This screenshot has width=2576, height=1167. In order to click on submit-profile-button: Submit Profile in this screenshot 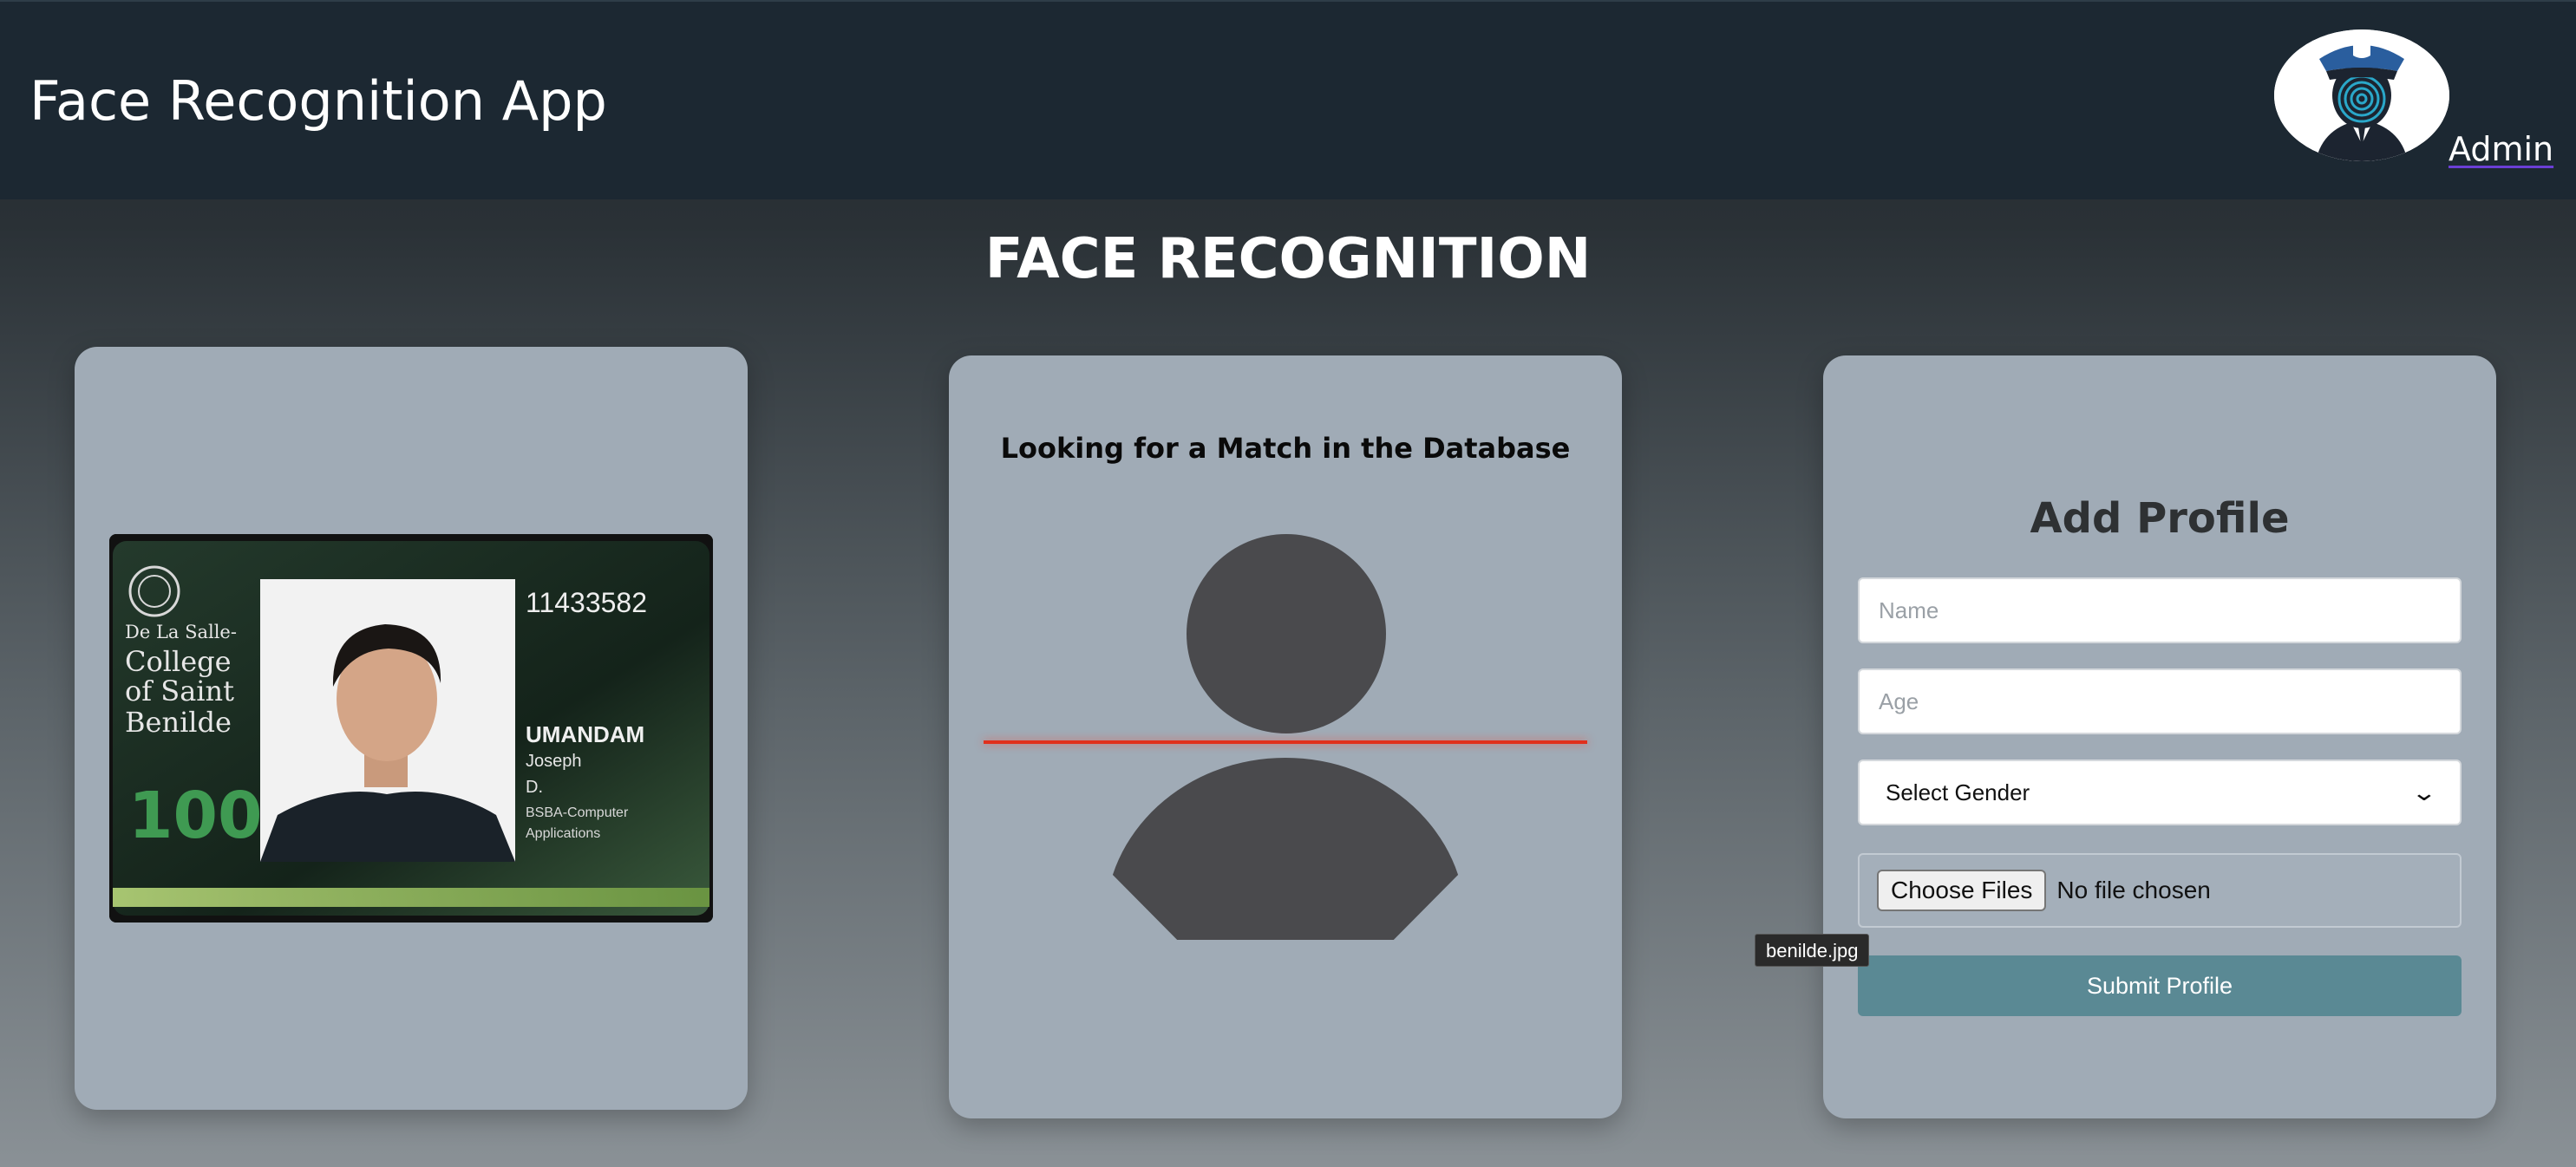, I will do `click(2160, 985)`.